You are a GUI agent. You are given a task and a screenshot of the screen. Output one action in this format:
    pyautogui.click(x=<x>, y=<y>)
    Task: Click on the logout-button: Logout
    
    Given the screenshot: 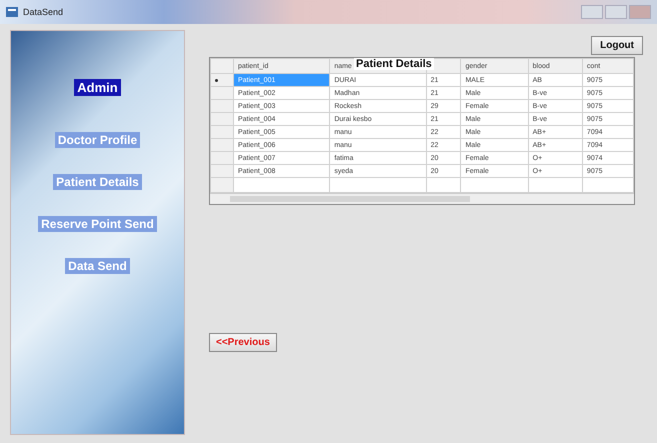 What is the action you would take?
    pyautogui.click(x=617, y=45)
    